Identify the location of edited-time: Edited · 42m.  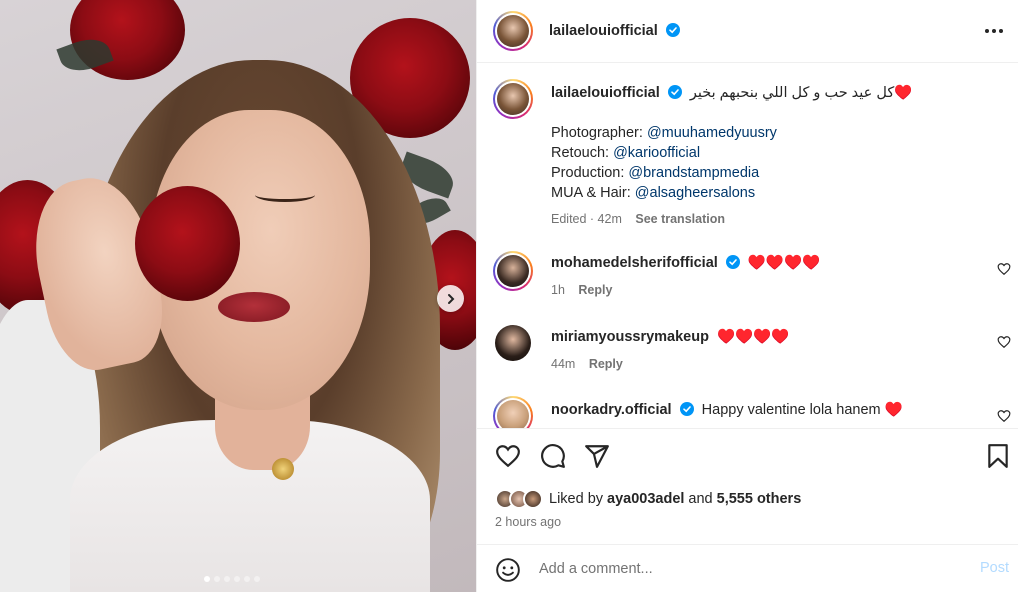
(586, 219).